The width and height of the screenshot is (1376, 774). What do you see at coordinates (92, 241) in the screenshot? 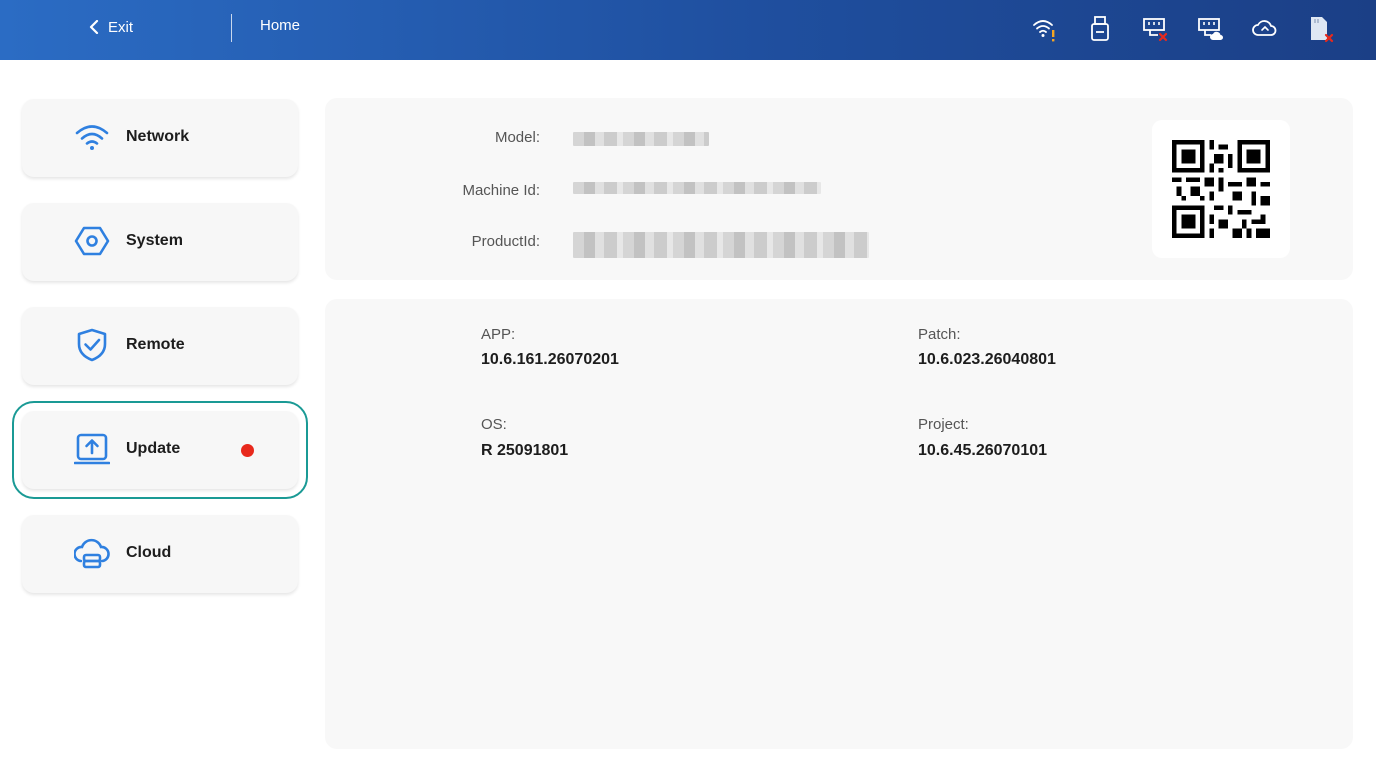
I see `system-icon` at bounding box center [92, 241].